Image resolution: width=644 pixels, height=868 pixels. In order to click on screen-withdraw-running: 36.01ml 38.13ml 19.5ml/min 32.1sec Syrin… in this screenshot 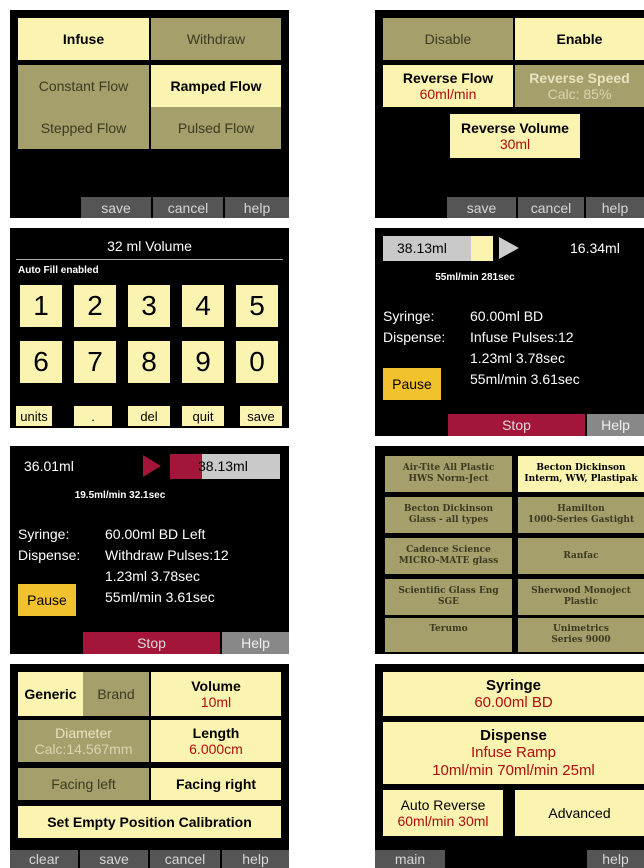, I will do `click(149, 550)`.